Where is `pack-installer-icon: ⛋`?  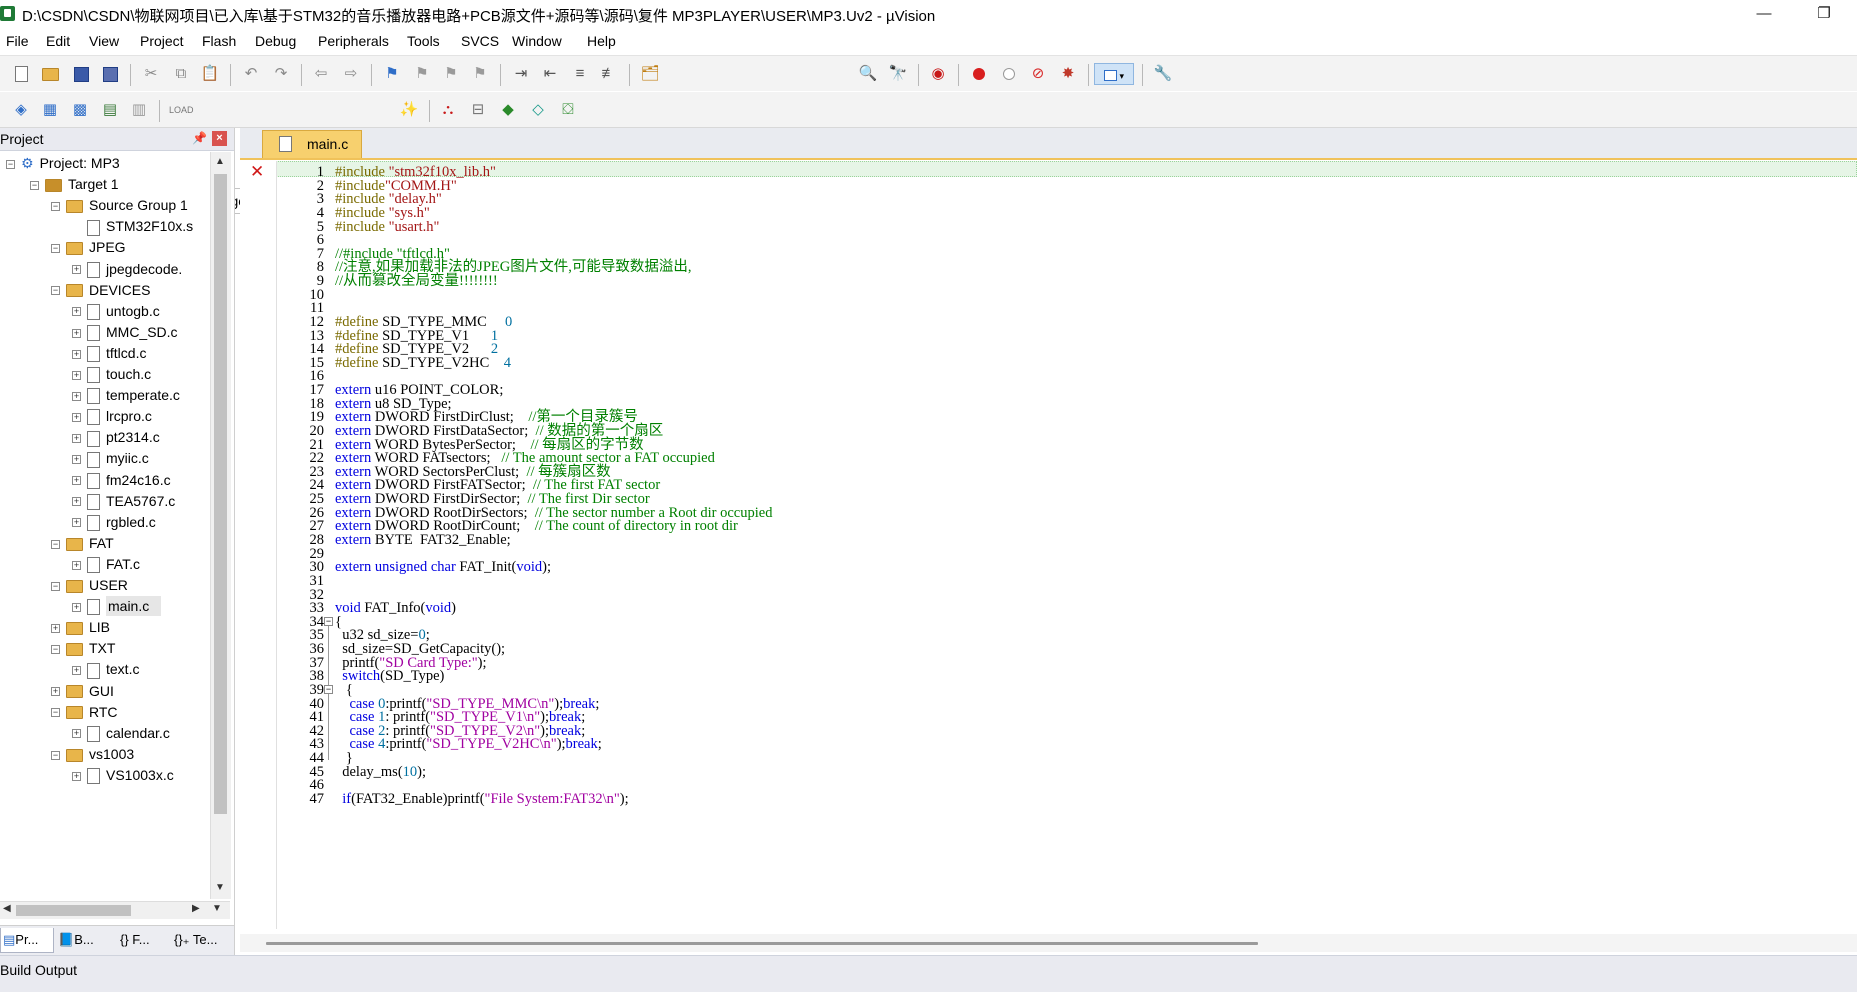
pack-installer-icon: ⛋ is located at coordinates (568, 110).